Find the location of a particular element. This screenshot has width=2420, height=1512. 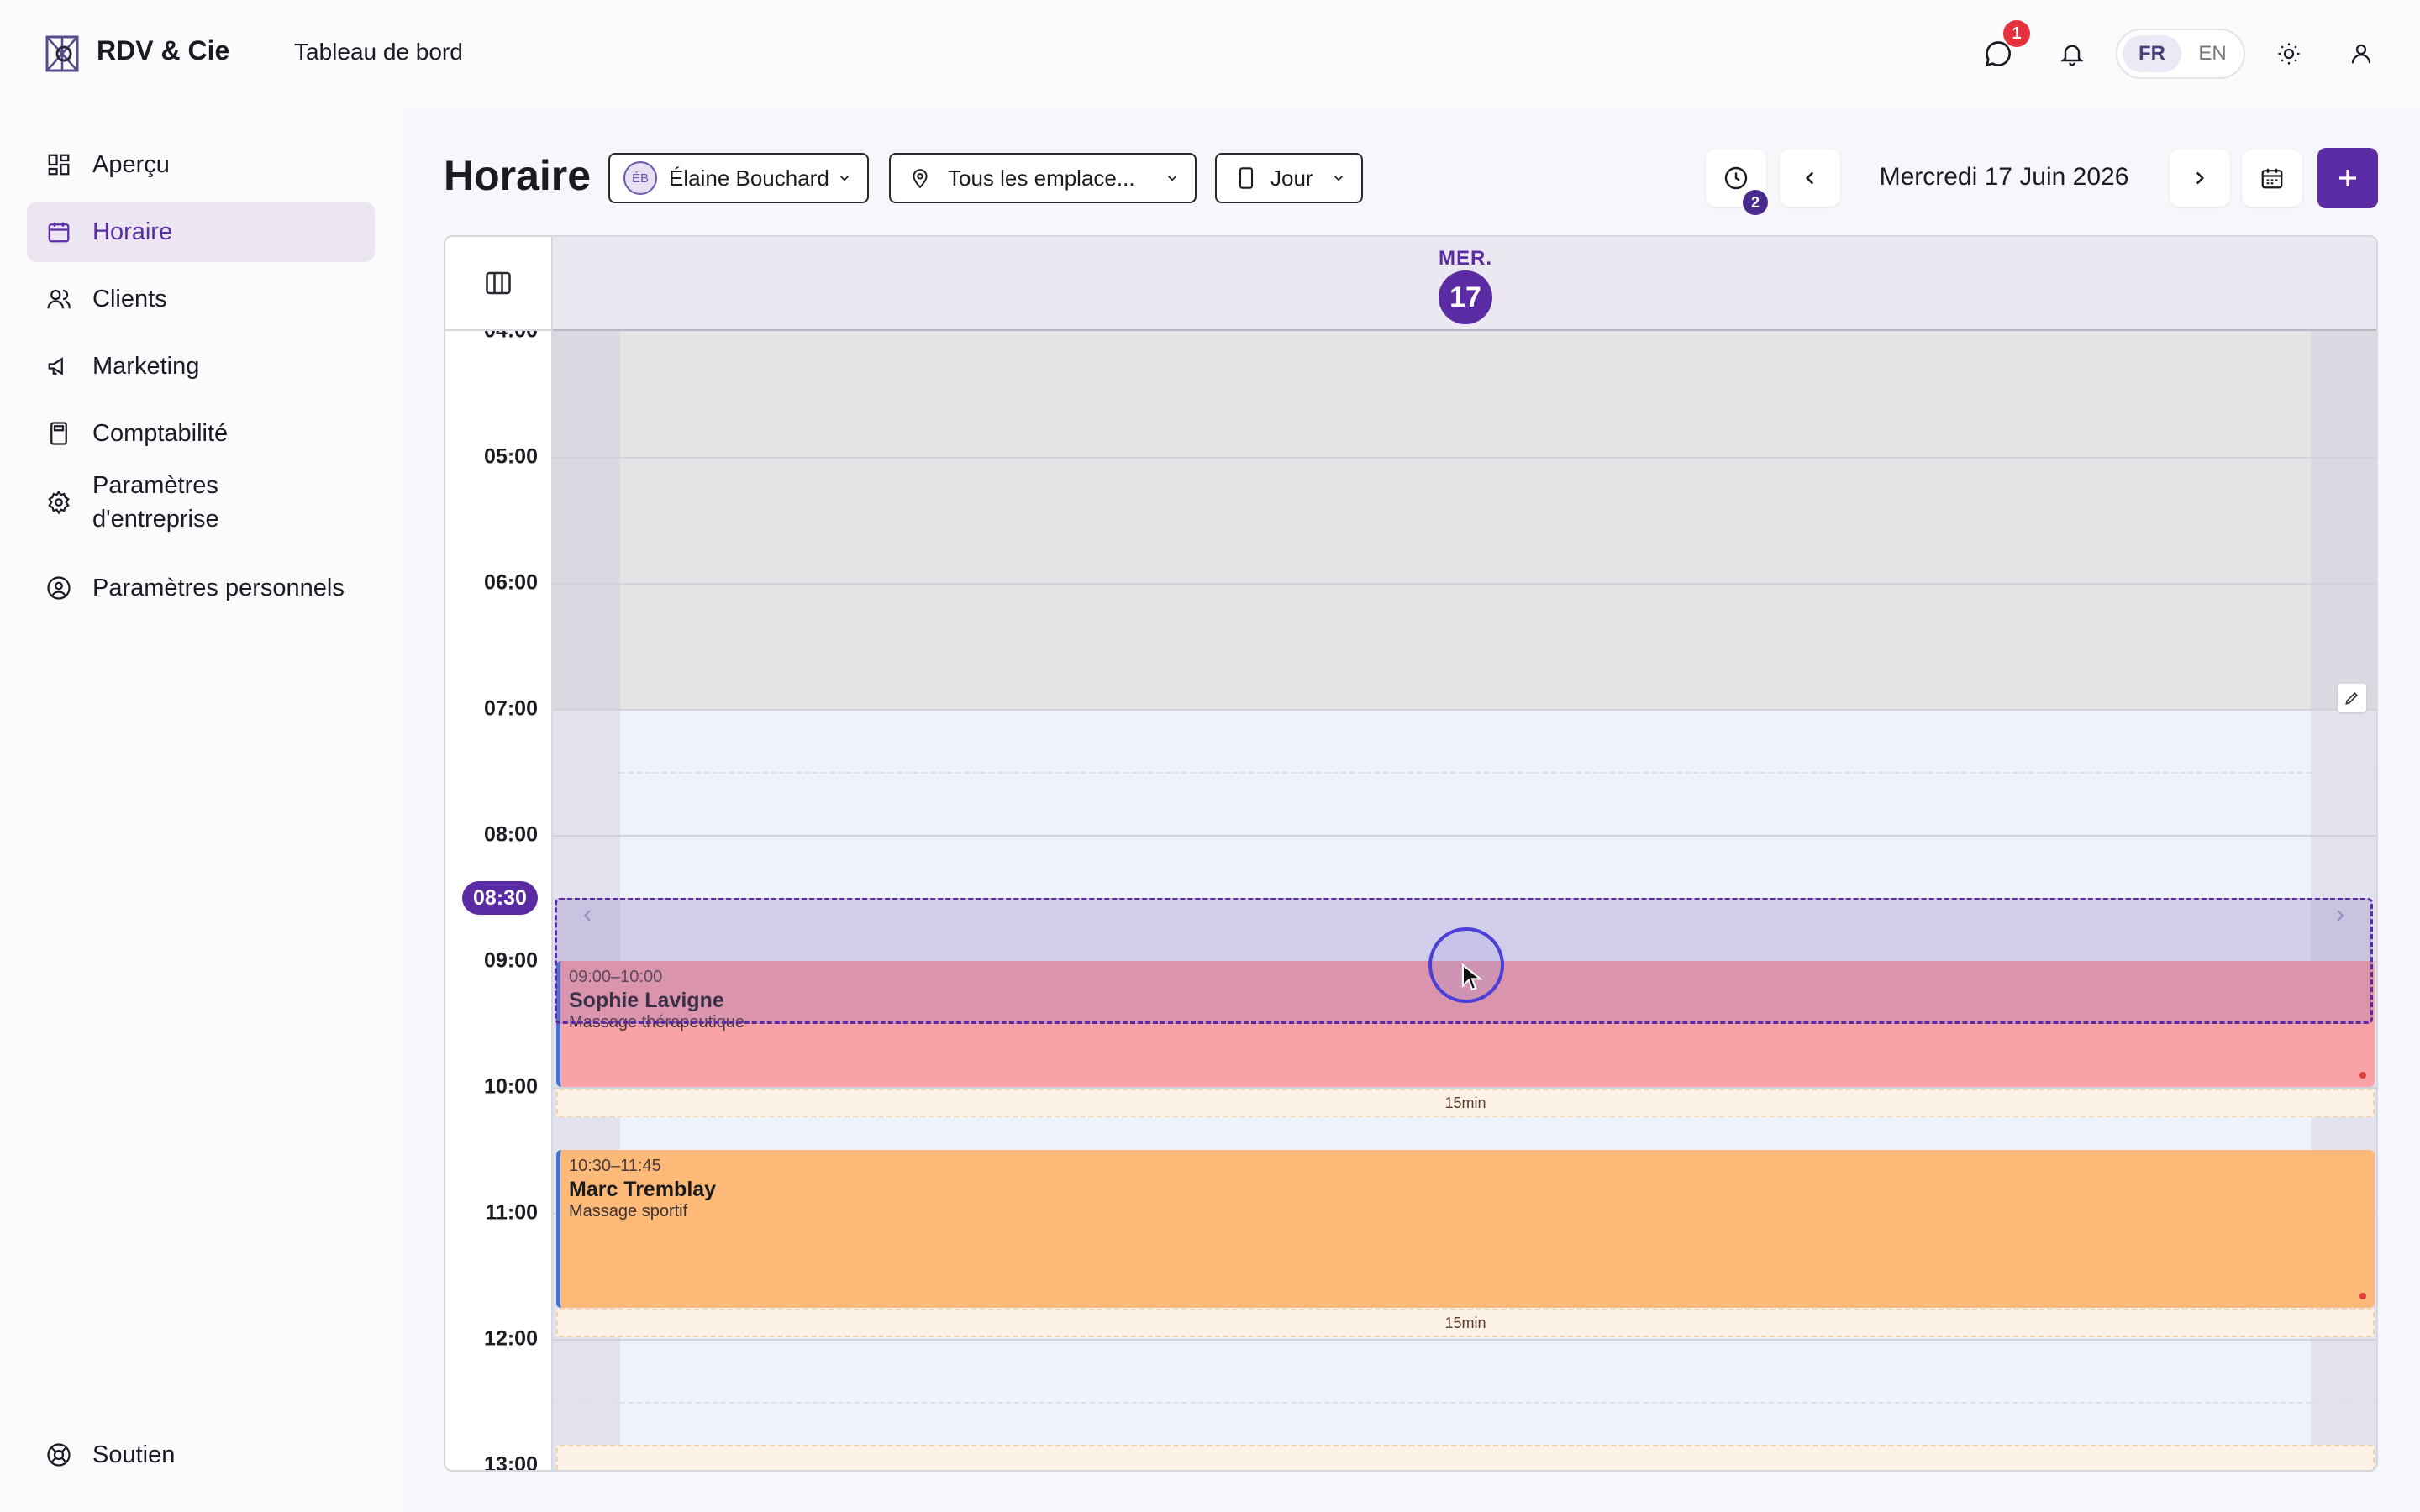

sidebar-item-apercu: Aperçu is located at coordinates (201, 164).